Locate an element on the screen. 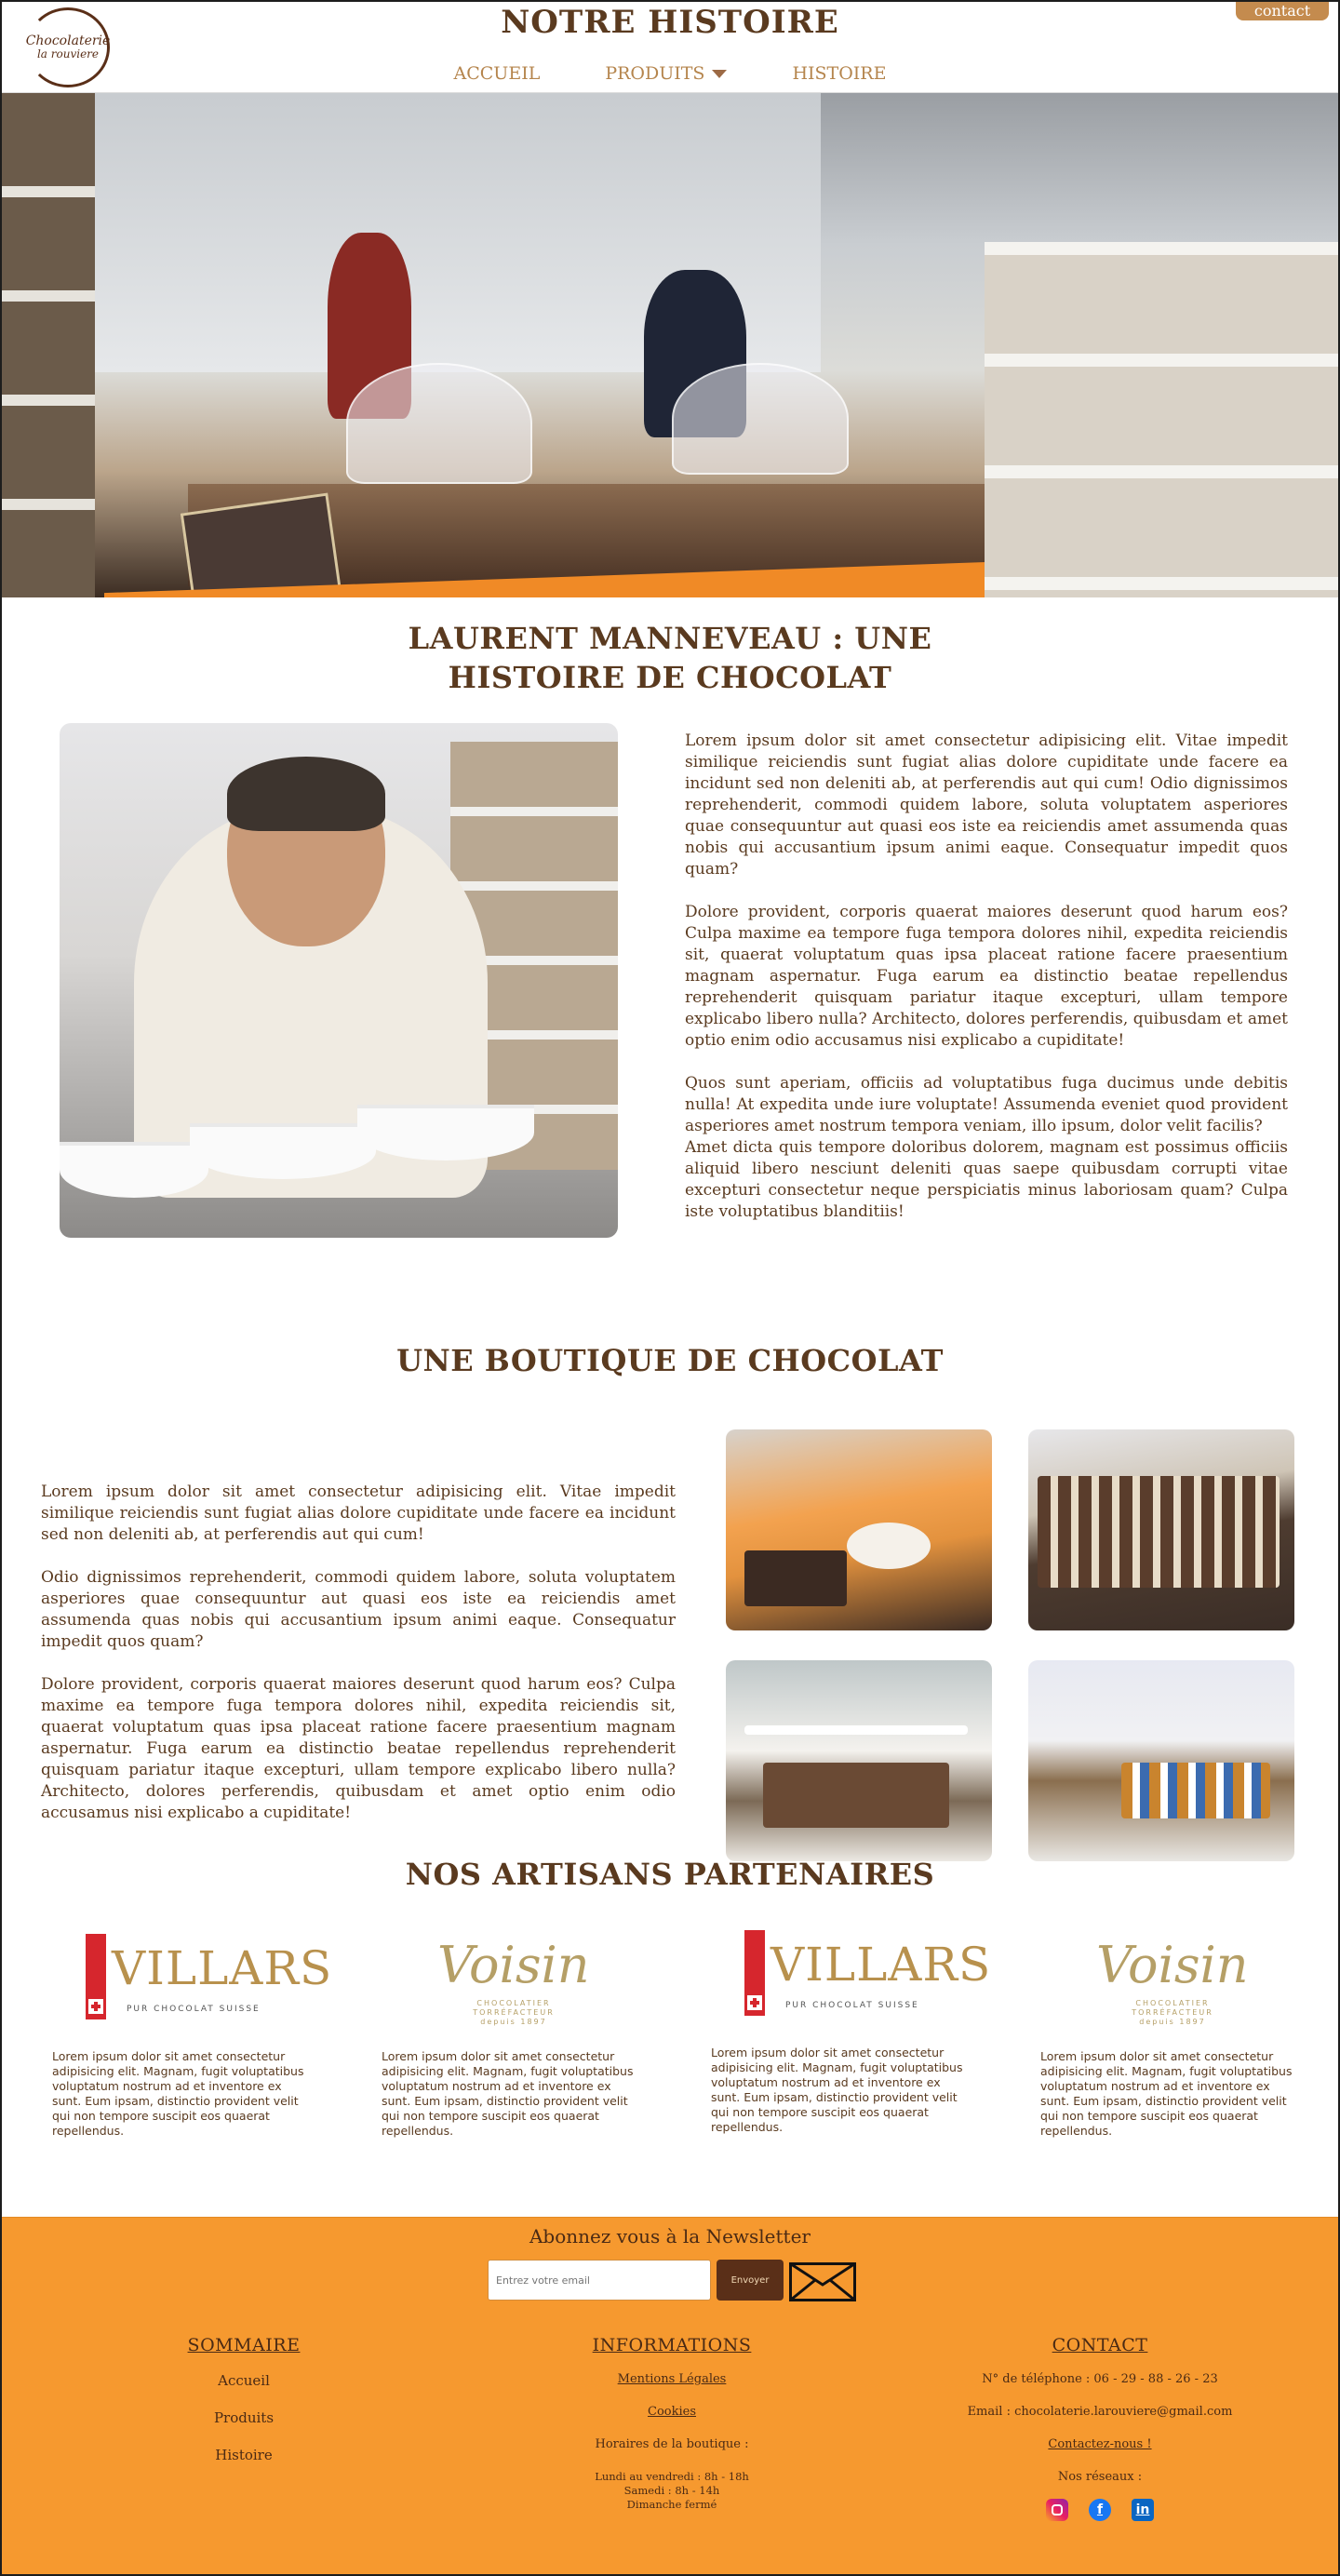 This screenshot has height=2576, width=1340. partners-title: NOS ARTISANS PARTENAIRES is located at coordinates (670, 1874).